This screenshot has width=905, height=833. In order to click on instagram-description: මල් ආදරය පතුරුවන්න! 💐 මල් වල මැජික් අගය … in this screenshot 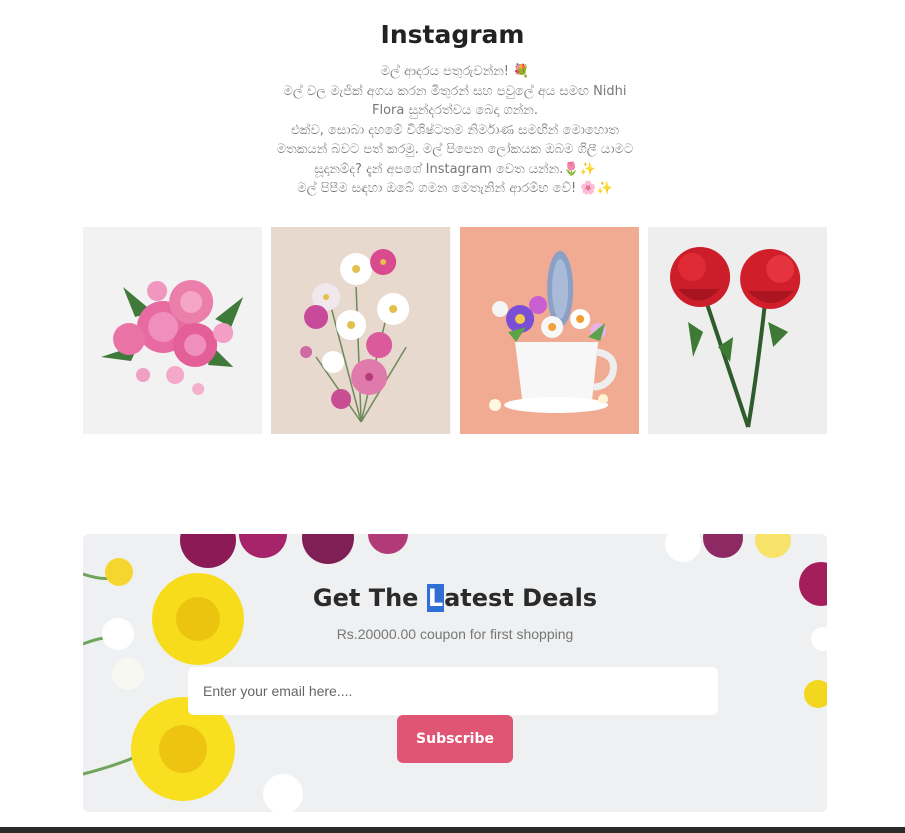, I will do `click(455, 130)`.